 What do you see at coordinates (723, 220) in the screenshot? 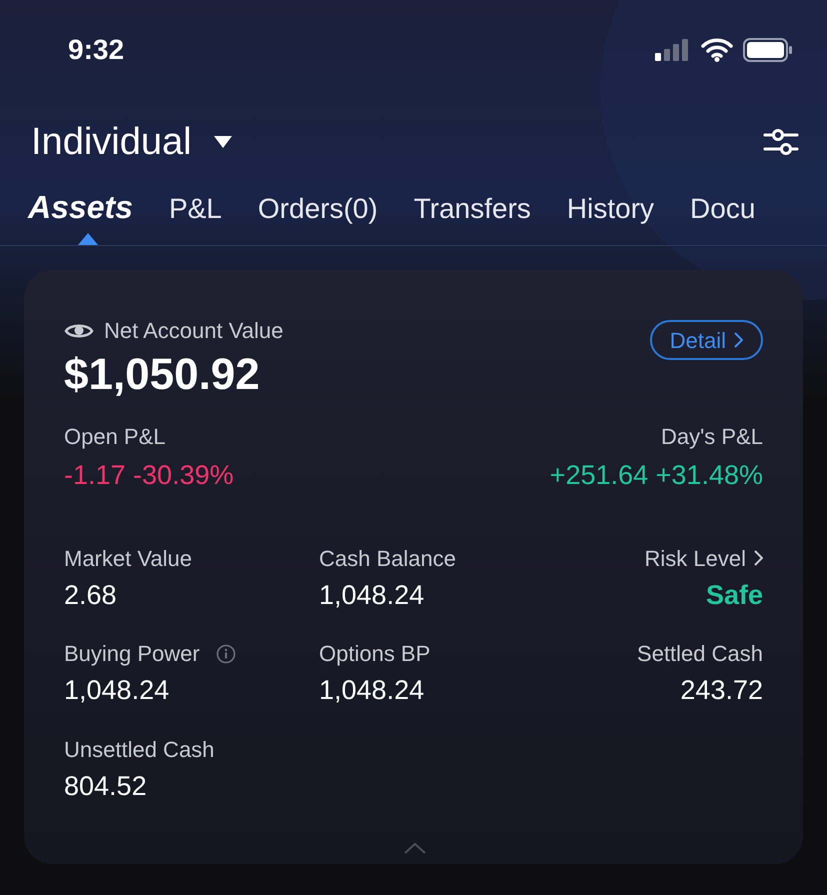
I see `tab: Docu` at bounding box center [723, 220].